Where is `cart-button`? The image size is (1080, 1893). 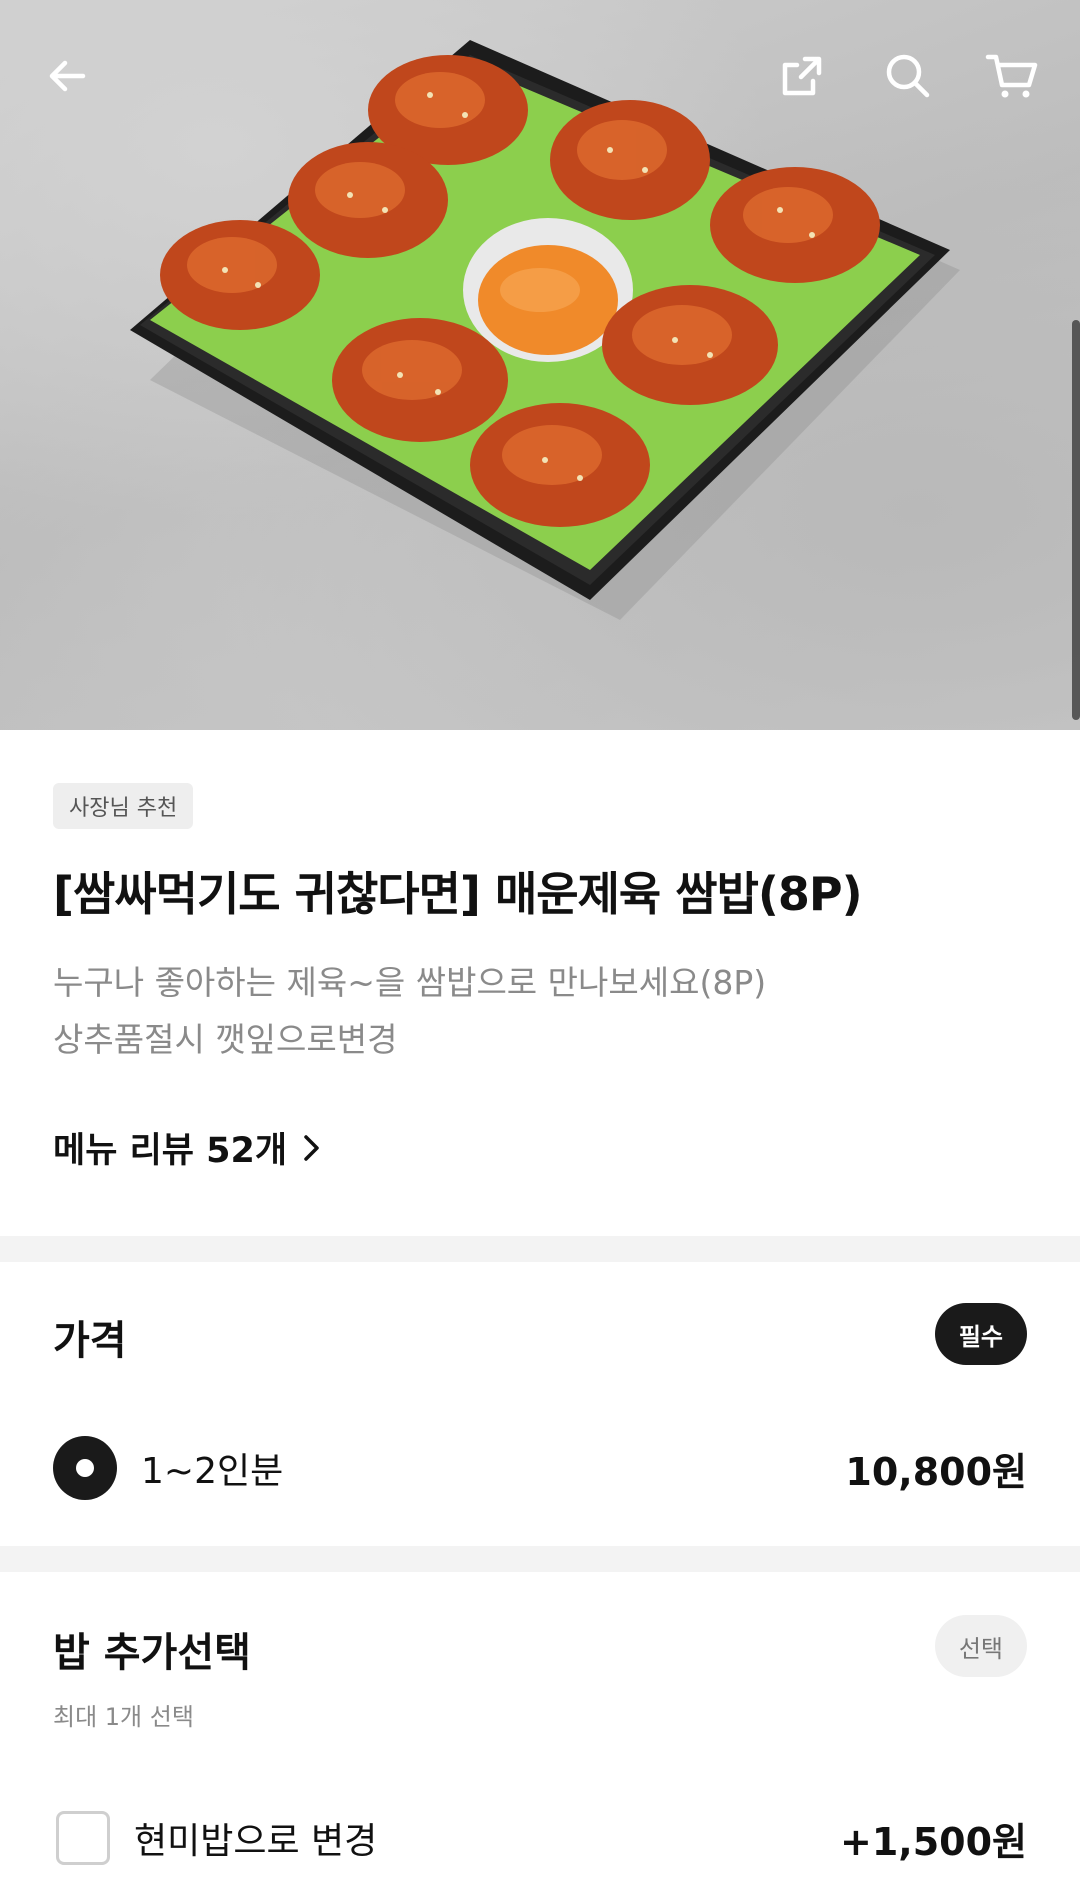
cart-button is located at coordinates (1012, 76).